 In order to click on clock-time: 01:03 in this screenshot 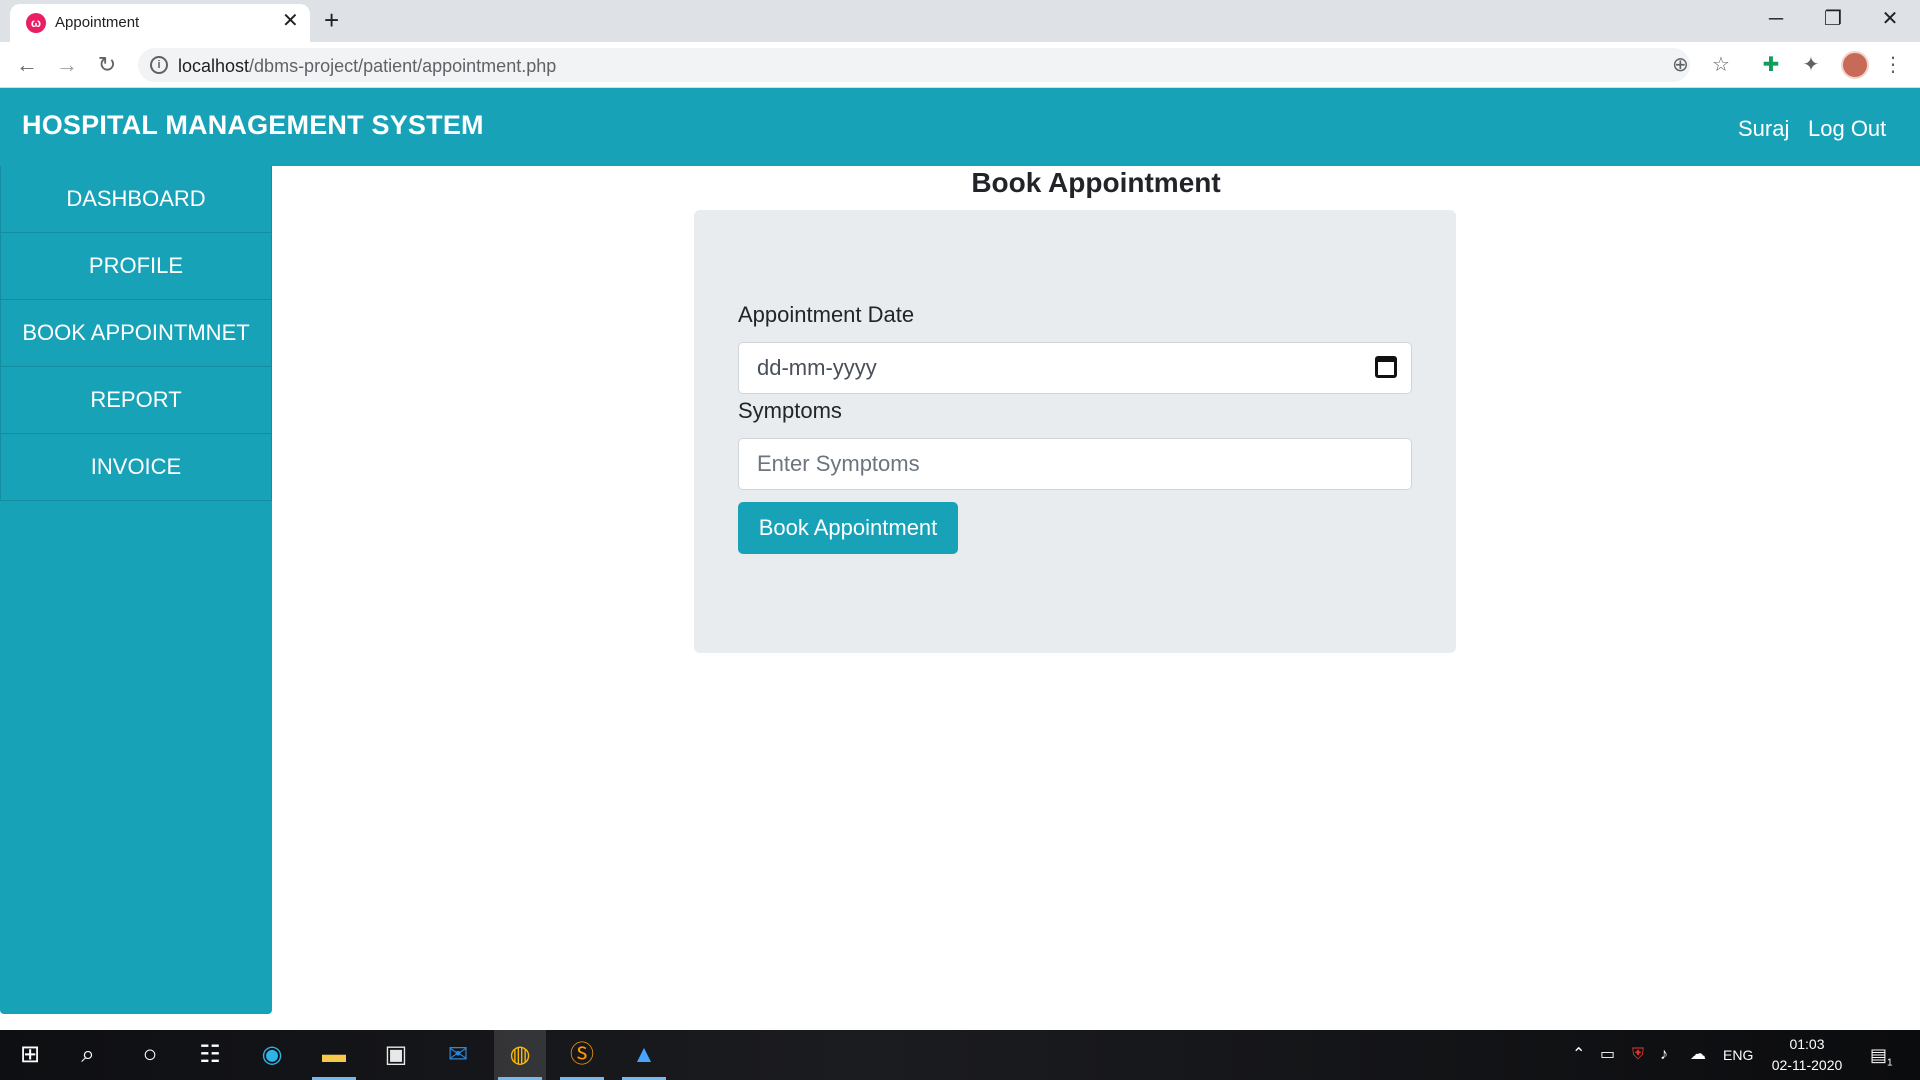, I will do `click(1807, 1044)`.